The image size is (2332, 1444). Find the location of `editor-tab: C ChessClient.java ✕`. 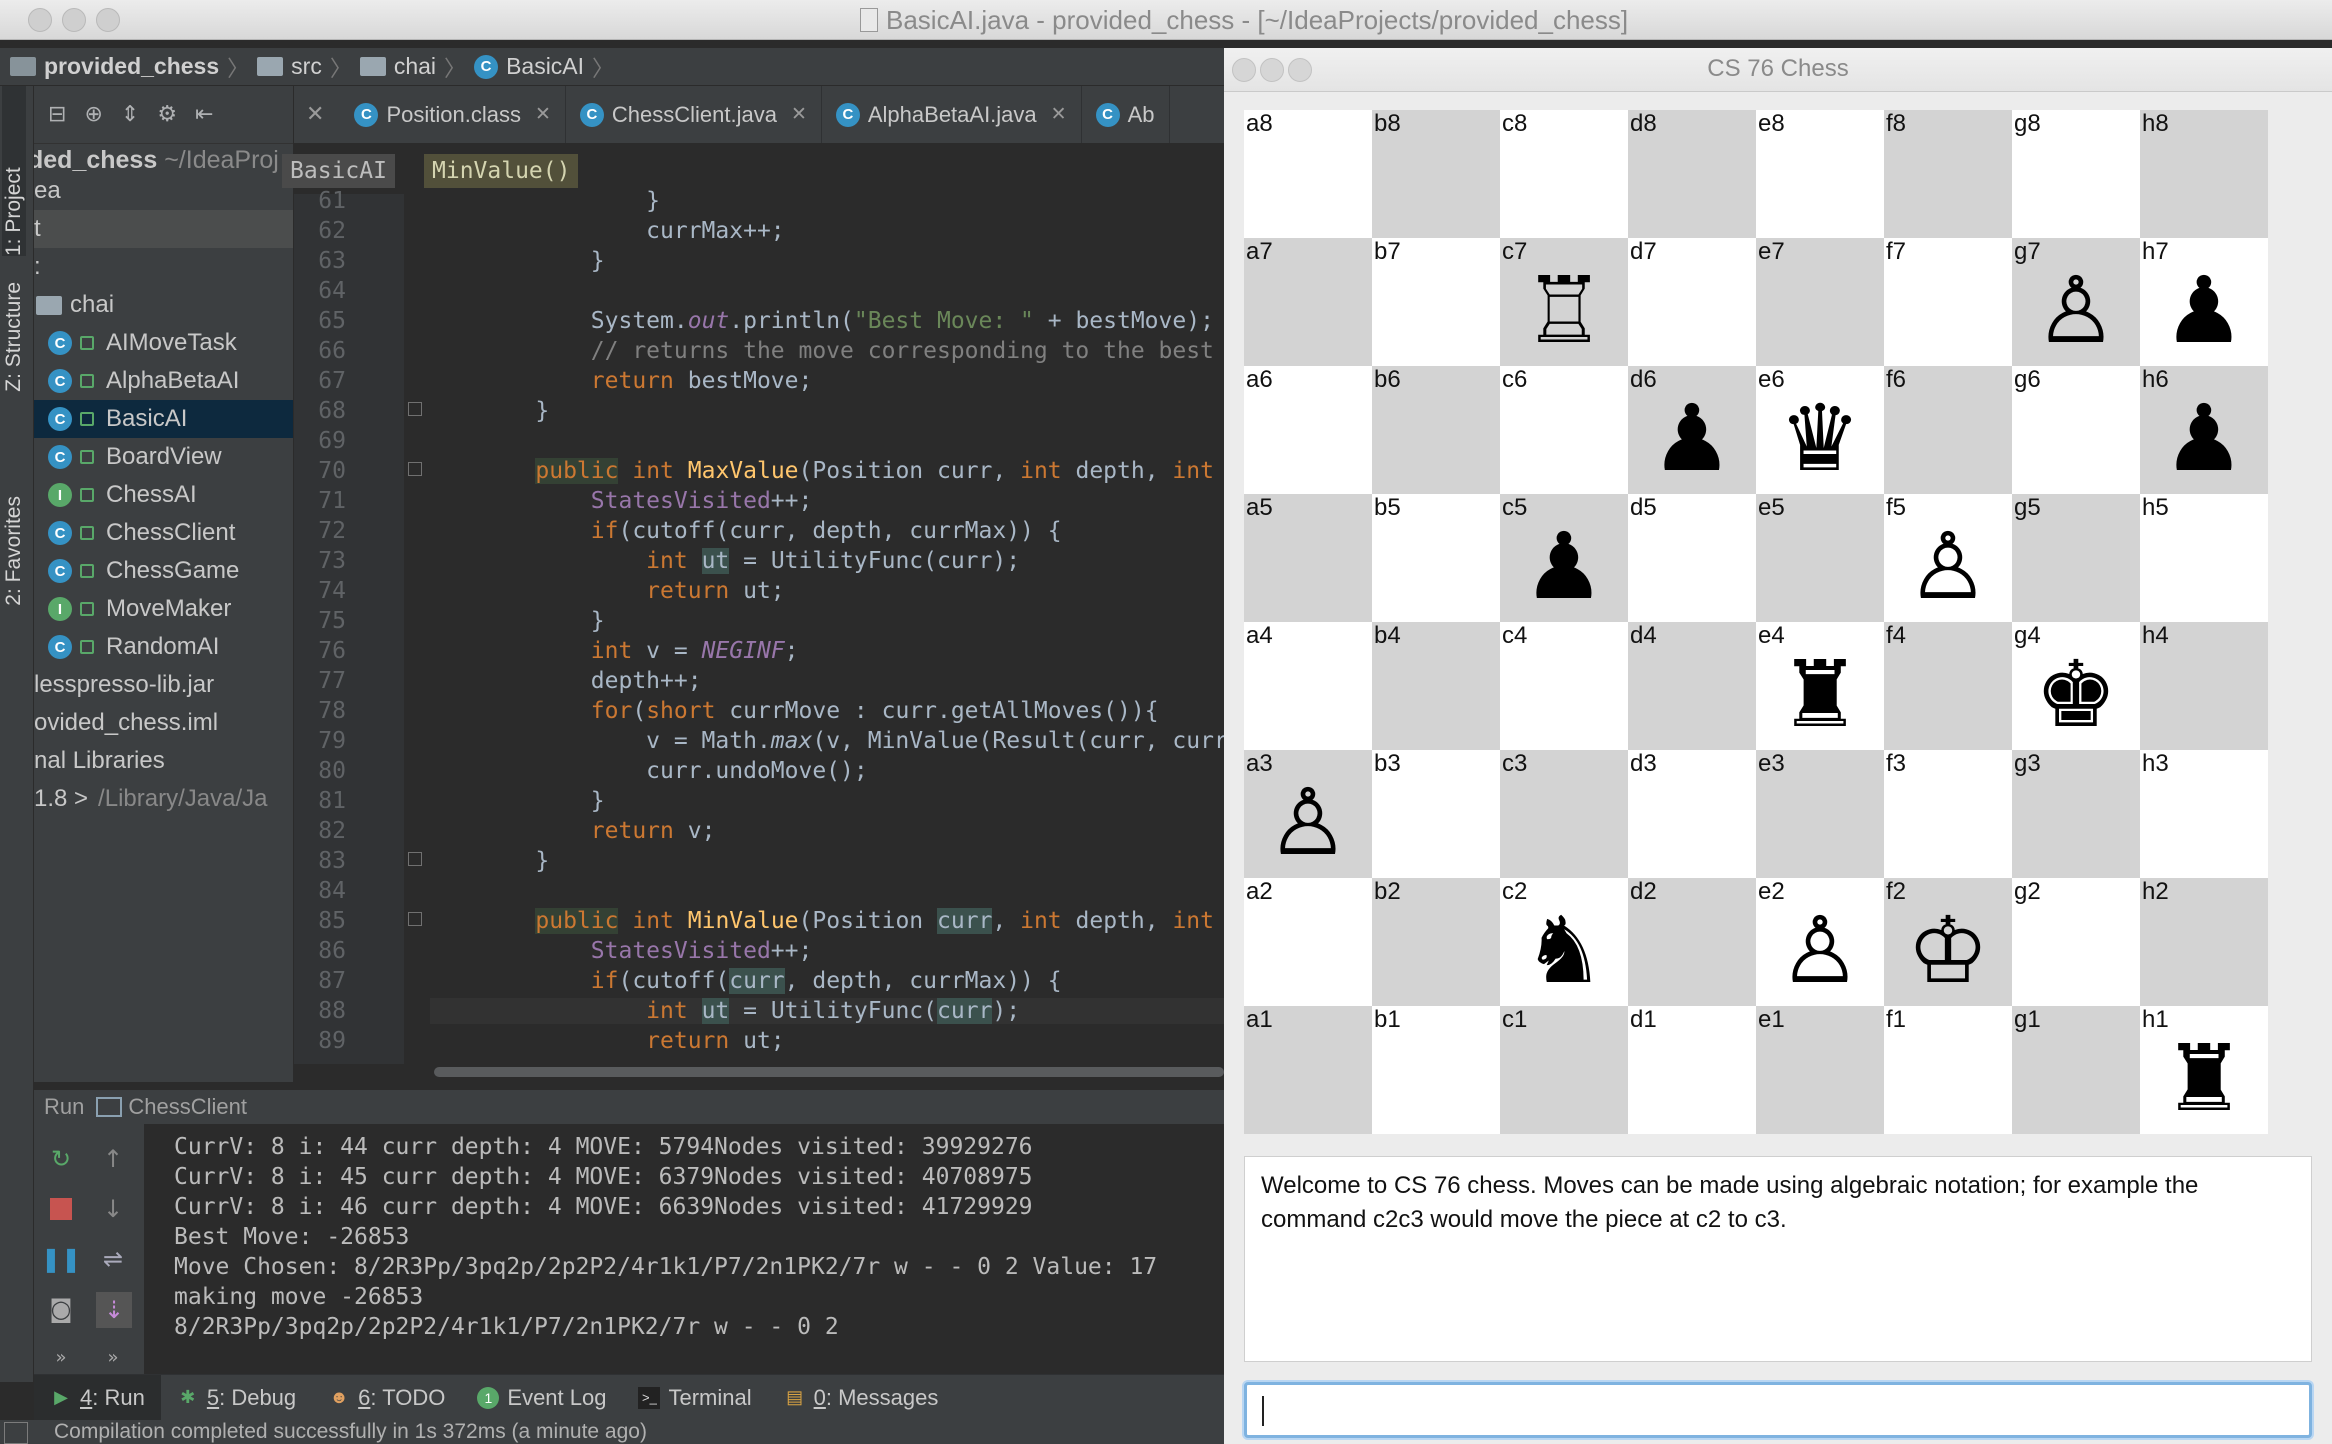

editor-tab: C ChessClient.java ✕ is located at coordinates (694, 114).